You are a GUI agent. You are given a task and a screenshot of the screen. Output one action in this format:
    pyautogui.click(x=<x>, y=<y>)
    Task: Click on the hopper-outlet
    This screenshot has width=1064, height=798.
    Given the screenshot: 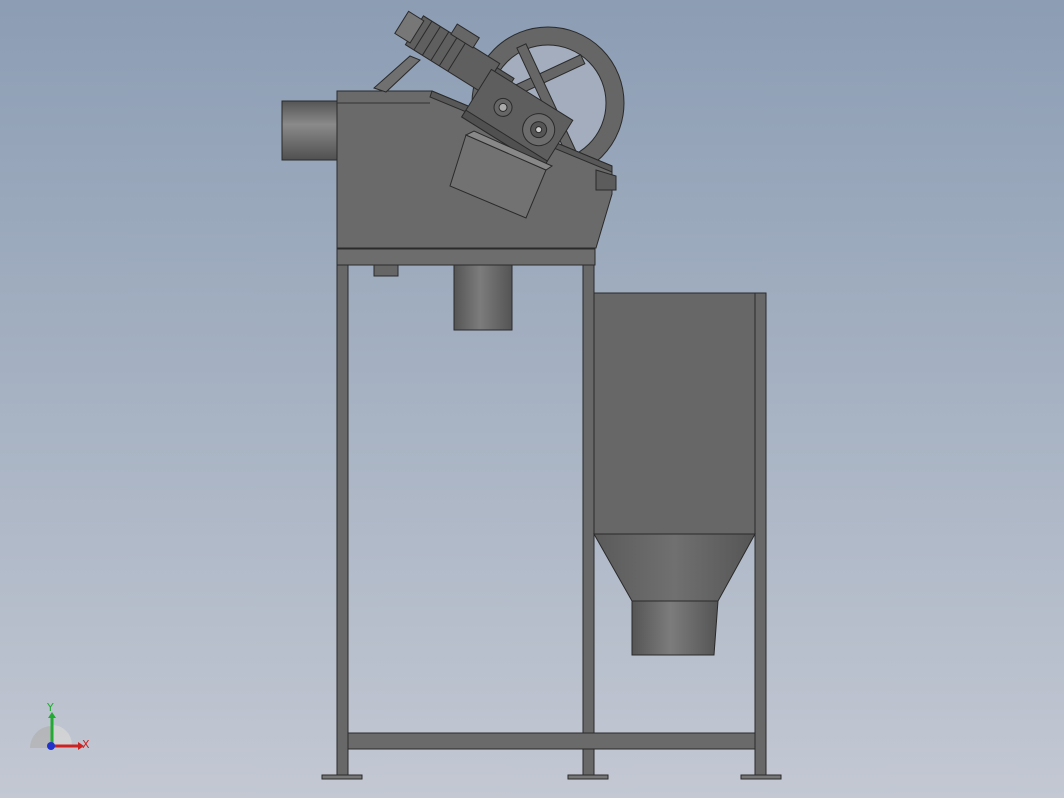 What is the action you would take?
    pyautogui.click(x=675, y=628)
    